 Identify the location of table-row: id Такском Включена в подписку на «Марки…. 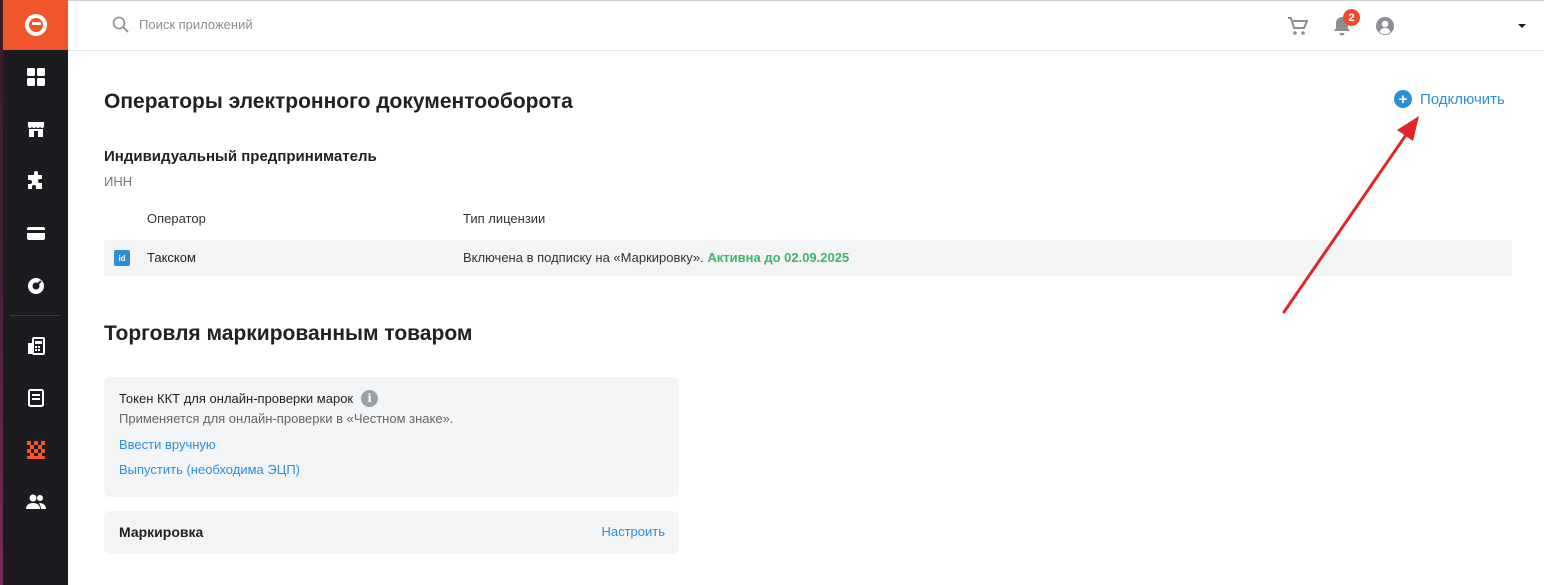
(808, 258).